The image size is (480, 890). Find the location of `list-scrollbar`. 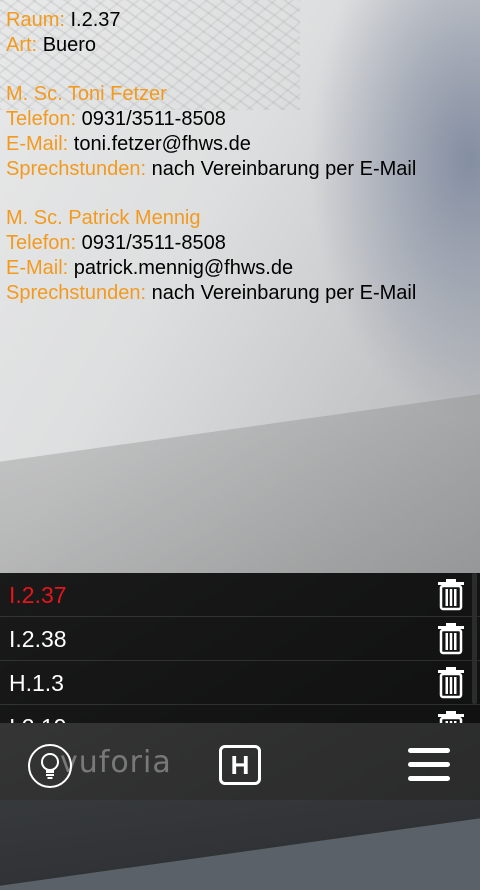

list-scrollbar is located at coordinates (474, 638).